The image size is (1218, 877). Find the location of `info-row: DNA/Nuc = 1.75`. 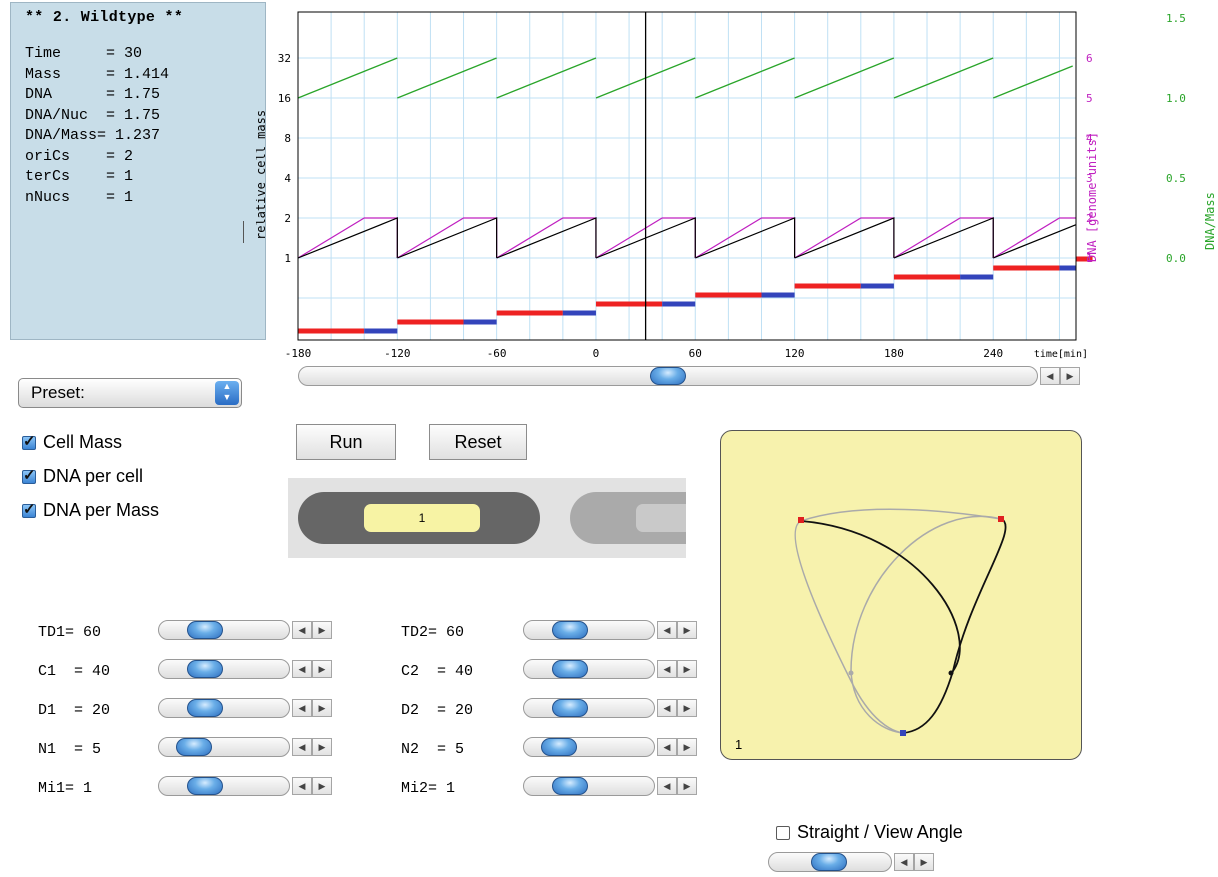

info-row: DNA/Nuc = 1.75 is located at coordinates (93, 115).